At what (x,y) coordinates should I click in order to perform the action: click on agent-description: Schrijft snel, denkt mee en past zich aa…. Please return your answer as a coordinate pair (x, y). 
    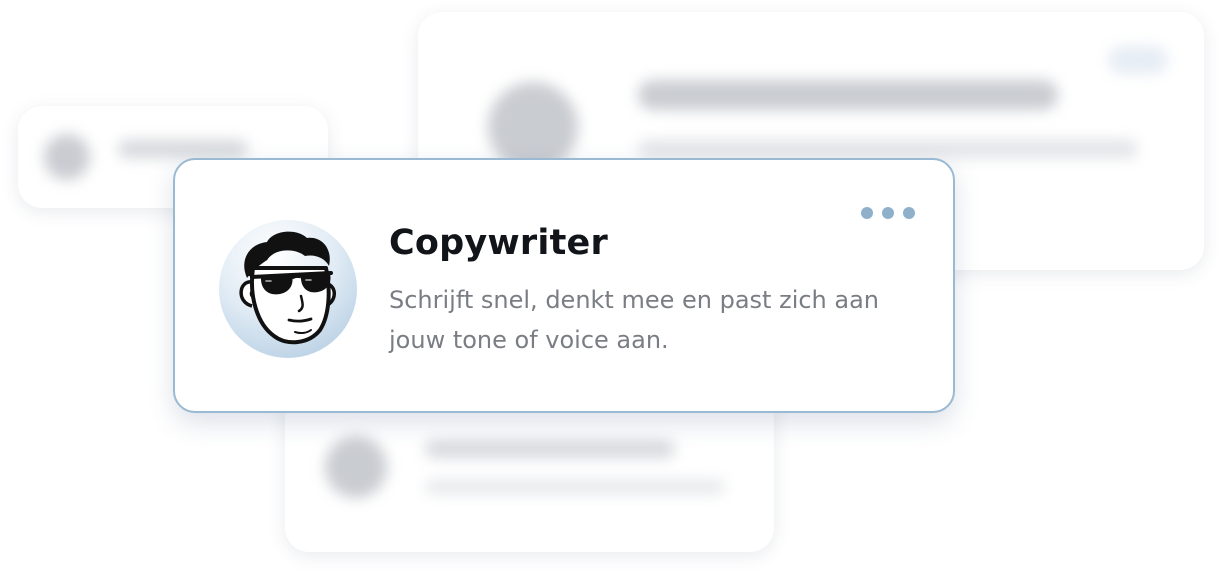
    Looking at the image, I should click on (634, 320).